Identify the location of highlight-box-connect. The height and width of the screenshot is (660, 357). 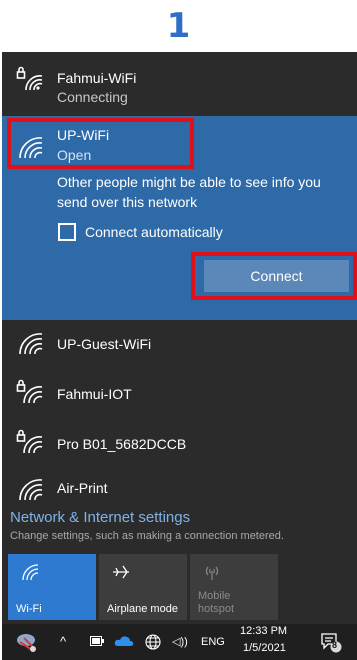
(274, 276).